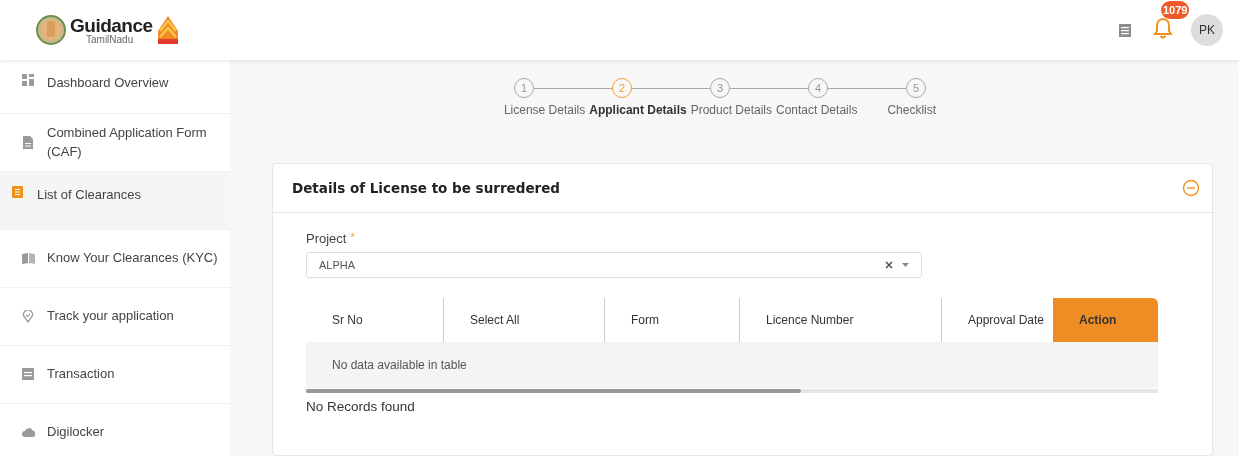 The width and height of the screenshot is (1239, 456). What do you see at coordinates (1191, 188) in the screenshot?
I see `collapse-icon` at bounding box center [1191, 188].